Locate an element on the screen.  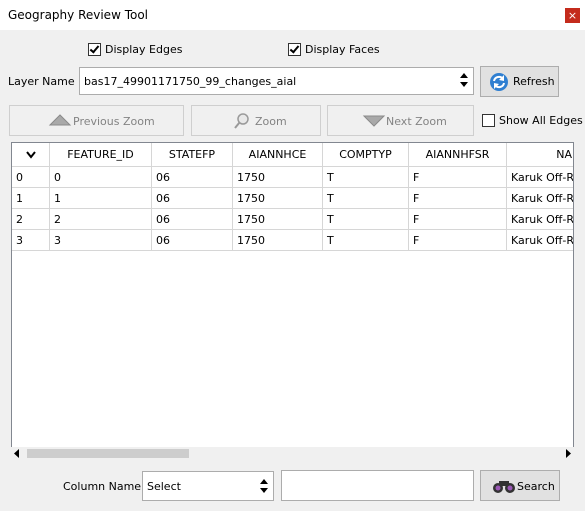
column-header: COMPTYP is located at coordinates (366, 155).